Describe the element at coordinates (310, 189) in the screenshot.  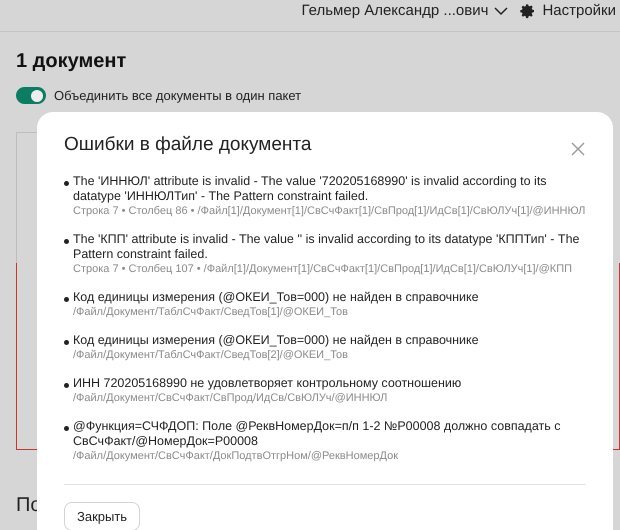
I see `error-message: The 'ИННЮЛ' attribute is invalid - The value '720205168990' is invalid according to its datatype 'ИННЮЛТип' - The Pattern constraint failed.` at that location.